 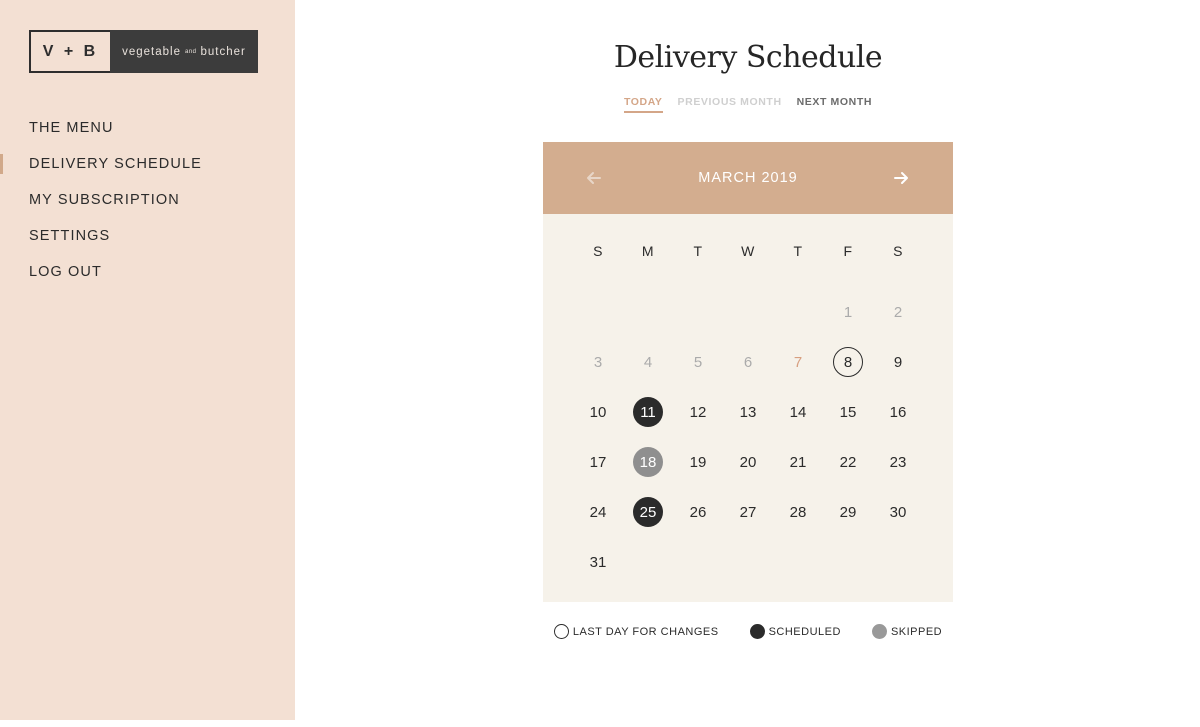 What do you see at coordinates (598, 512) in the screenshot?
I see `calendar-day: 24` at bounding box center [598, 512].